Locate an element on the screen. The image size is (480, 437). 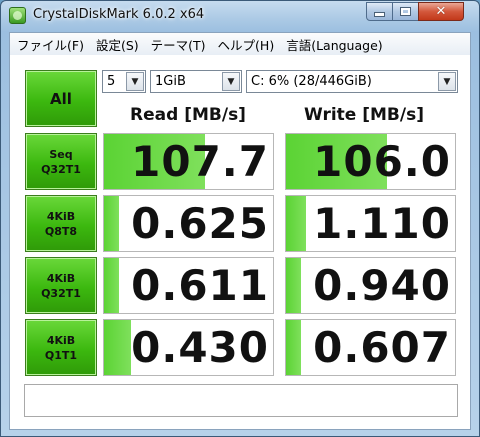
write-value: 0.940 is located at coordinates (382, 285).